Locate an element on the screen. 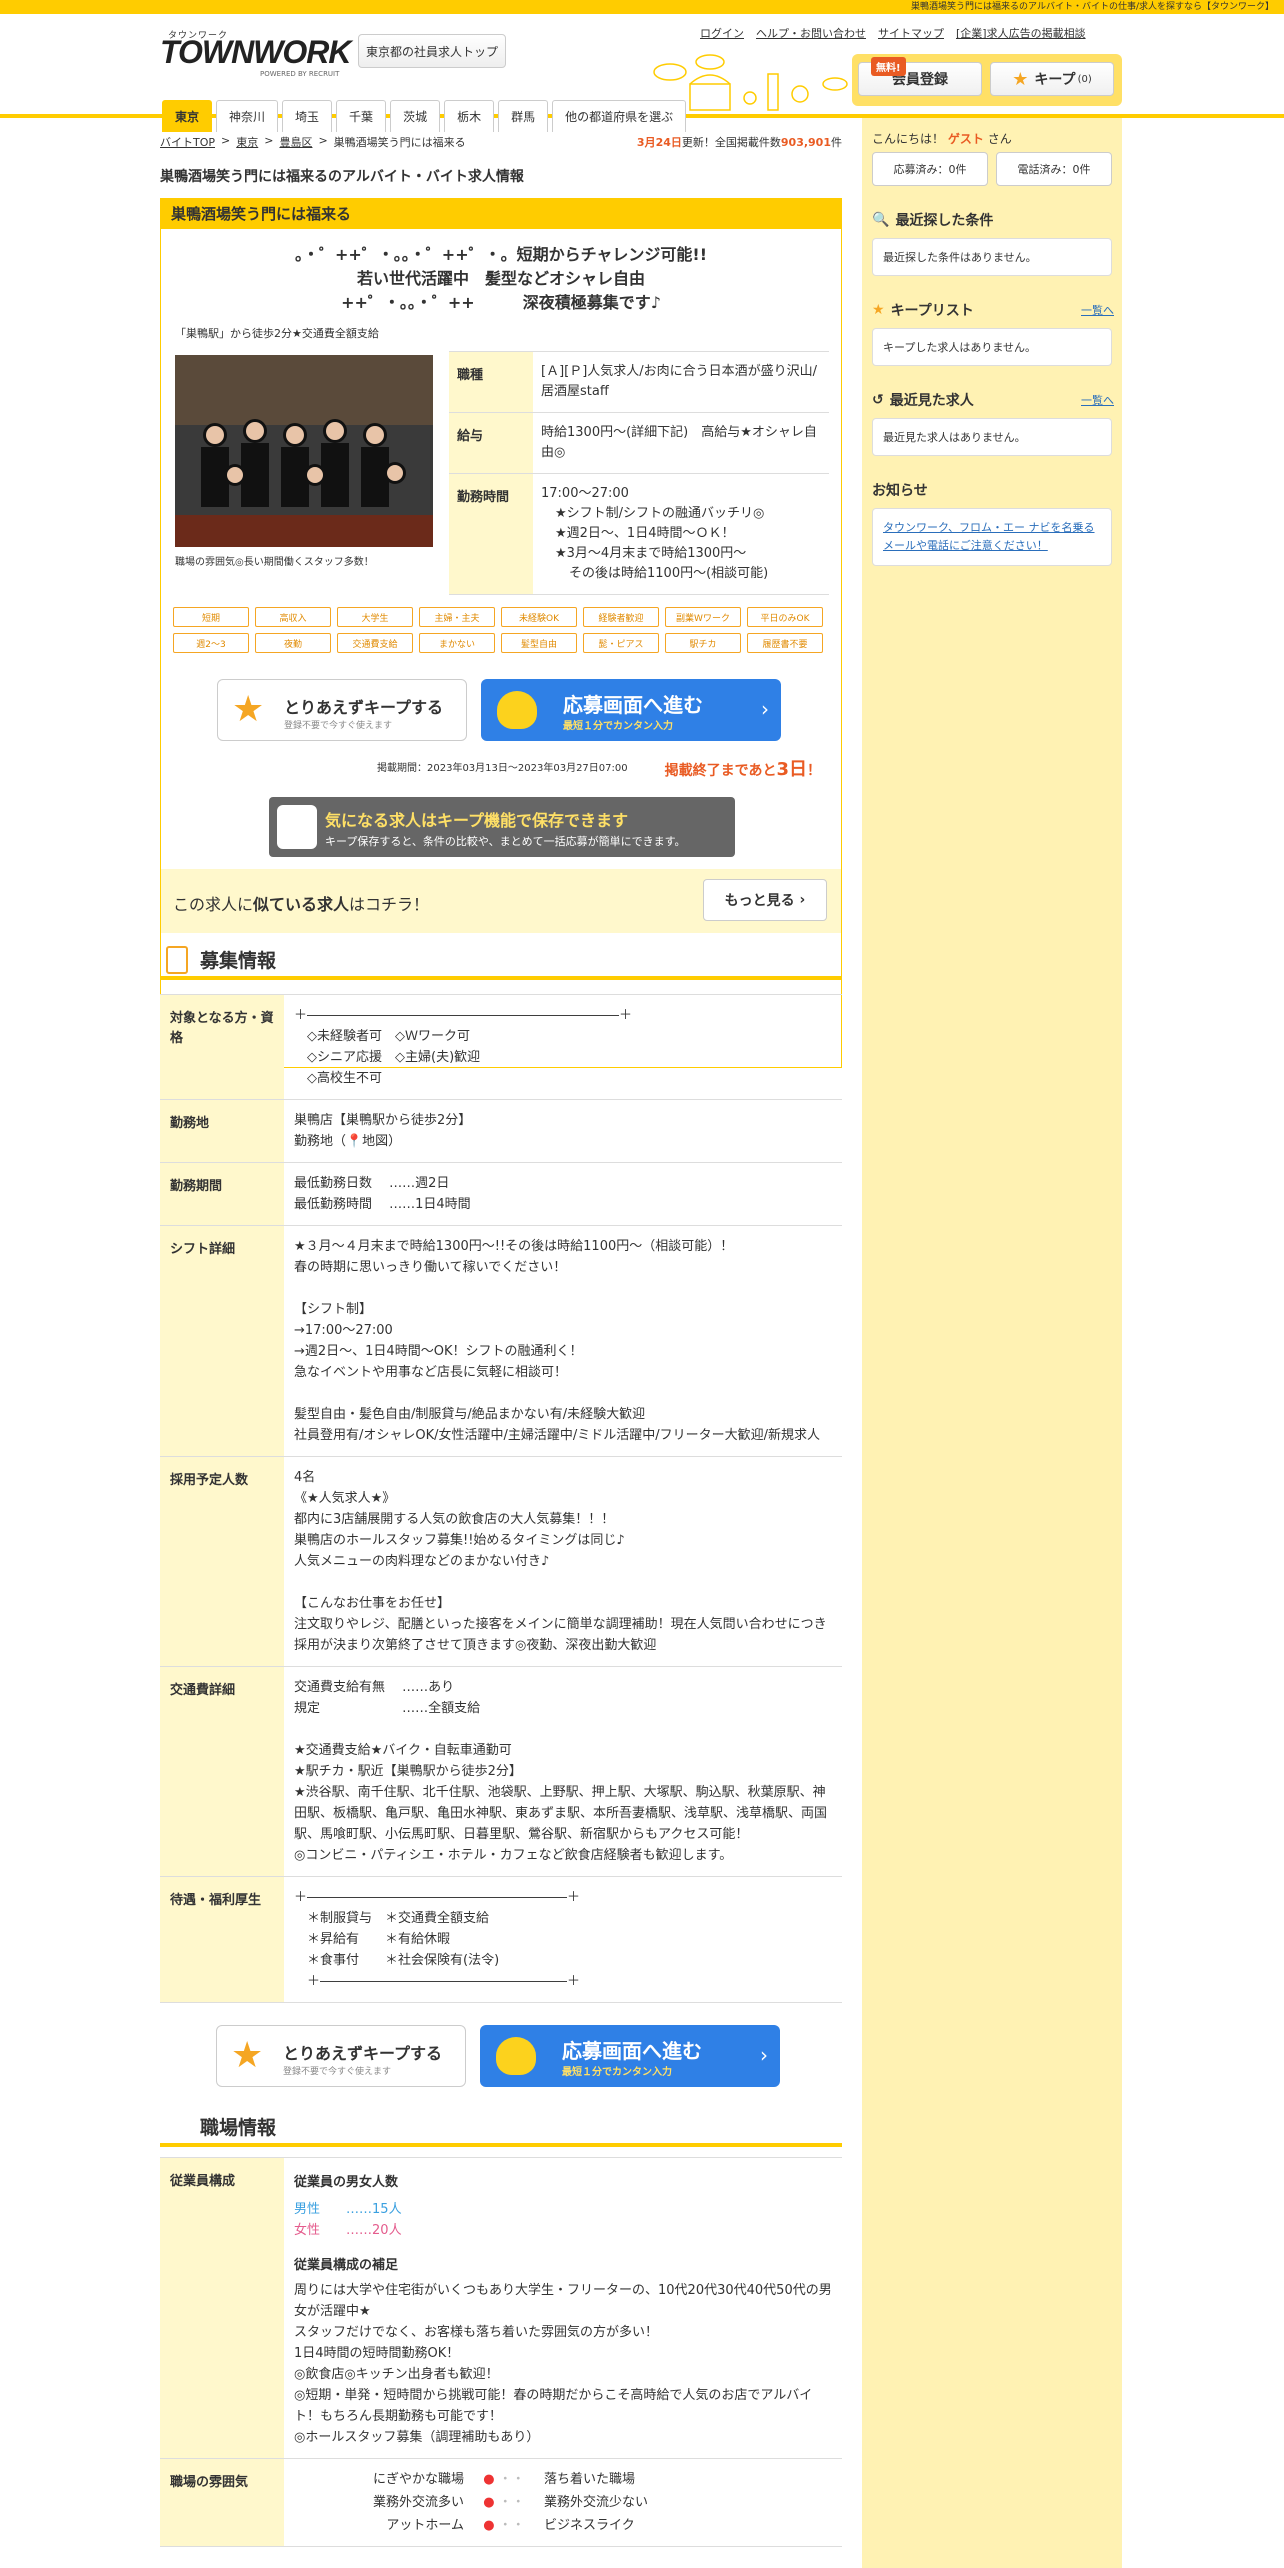 Image resolution: width=1284 pixels, height=2568 pixels. tag: 週2～3 is located at coordinates (211, 643).